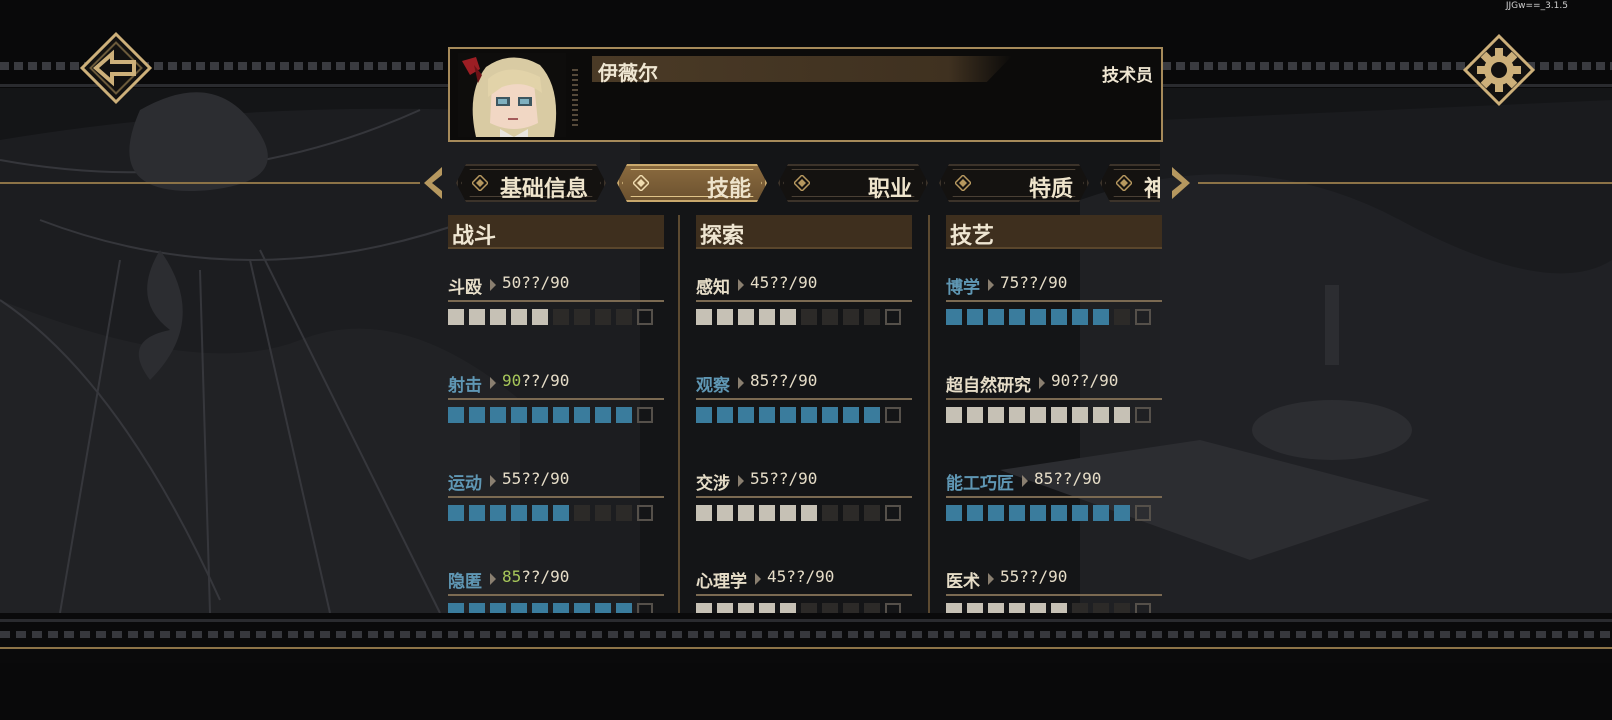  I want to click on skill-current-value: 75, so click(1010, 282).